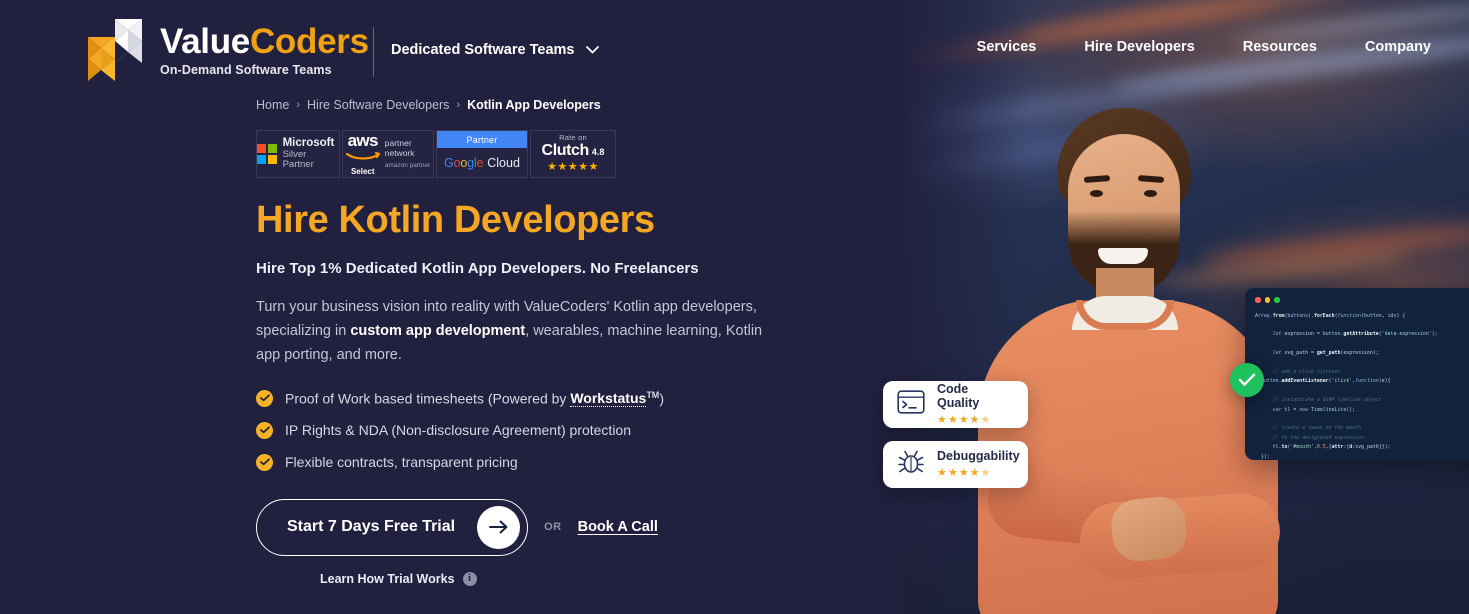  Describe the element at coordinates (482, 154) in the screenshot. I see `badge-google-cloud-partner: Partner Google Cloud` at that location.